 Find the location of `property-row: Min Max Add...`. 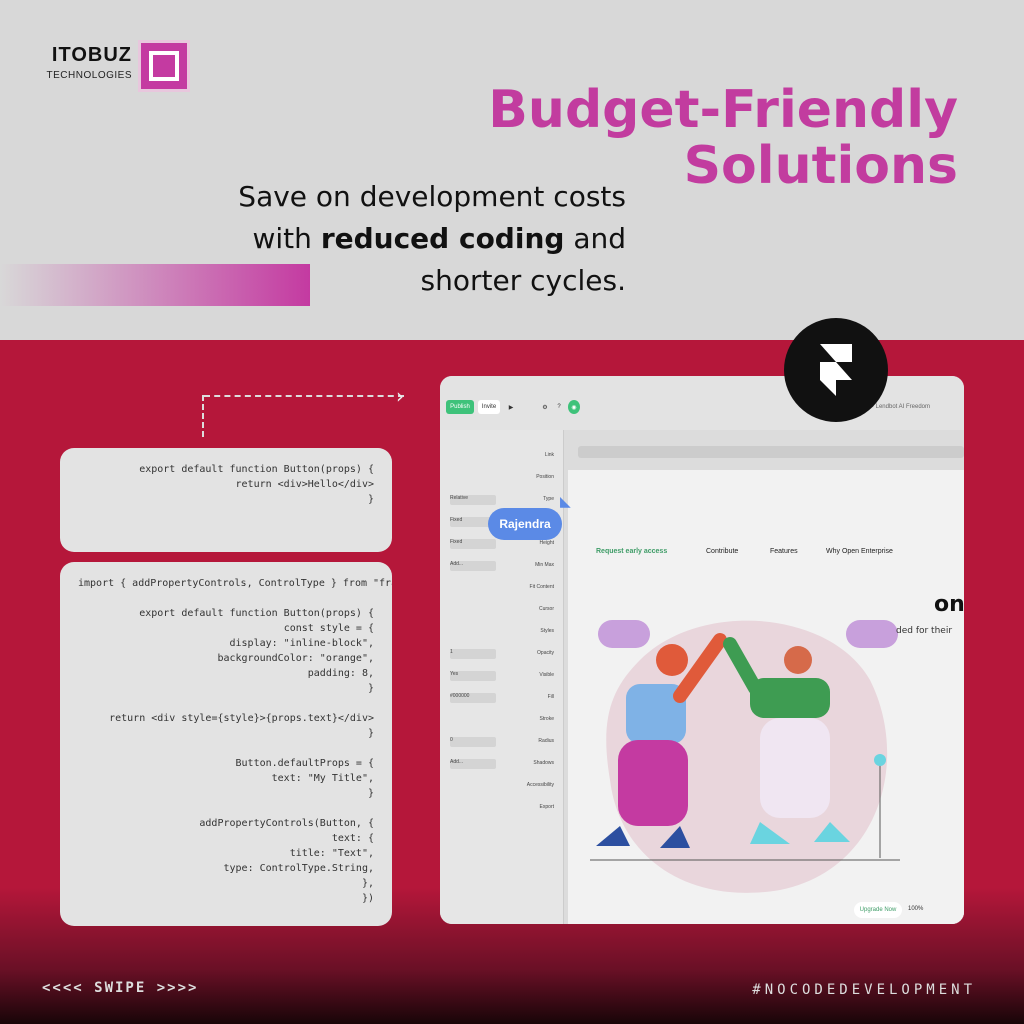

property-row: Min Max Add... is located at coordinates (502, 566).